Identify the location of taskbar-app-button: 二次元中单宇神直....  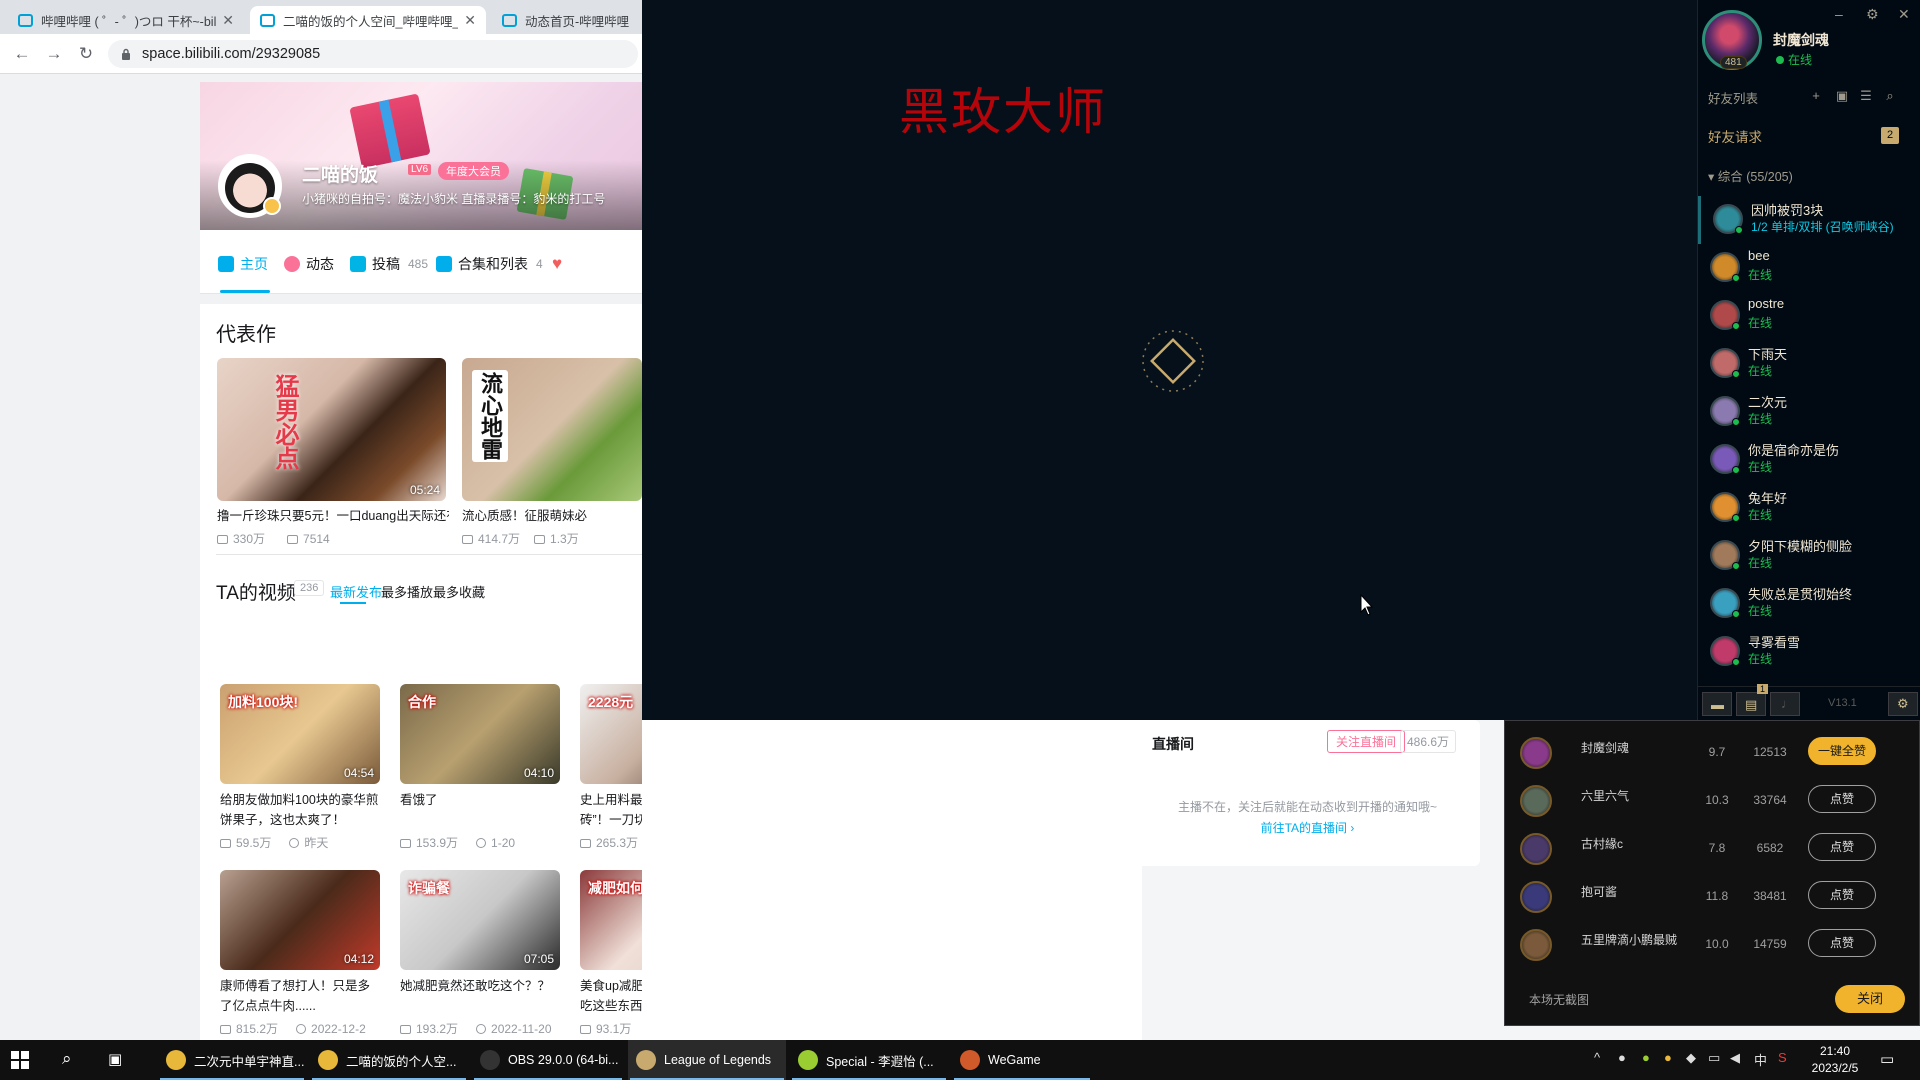
(232, 1060).